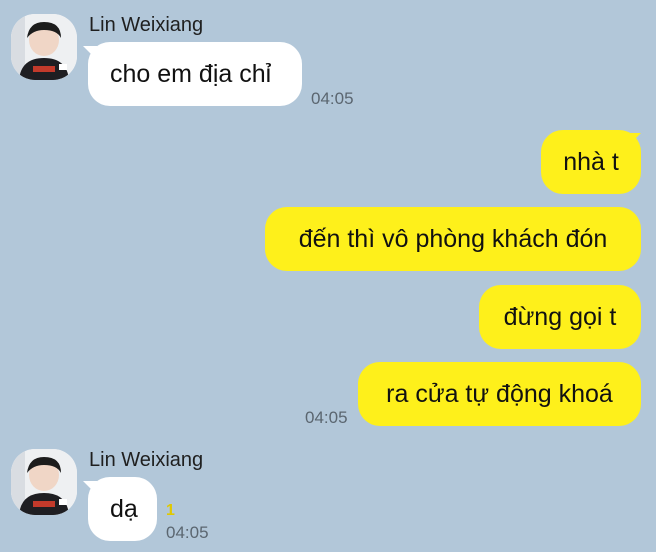  I want to click on message-bubble: nhà t, so click(591, 162).